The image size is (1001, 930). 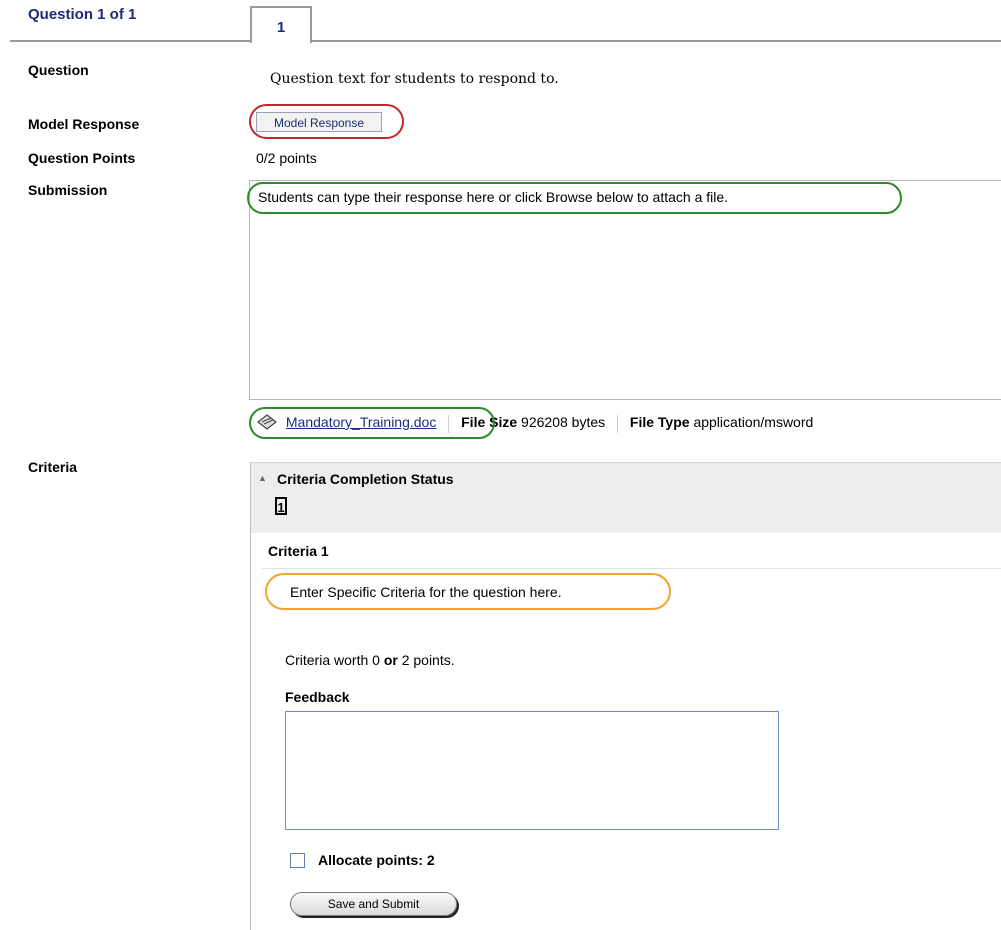 I want to click on criteria-worth: Criteria worth 0 or 2 points., so click(x=370, y=660).